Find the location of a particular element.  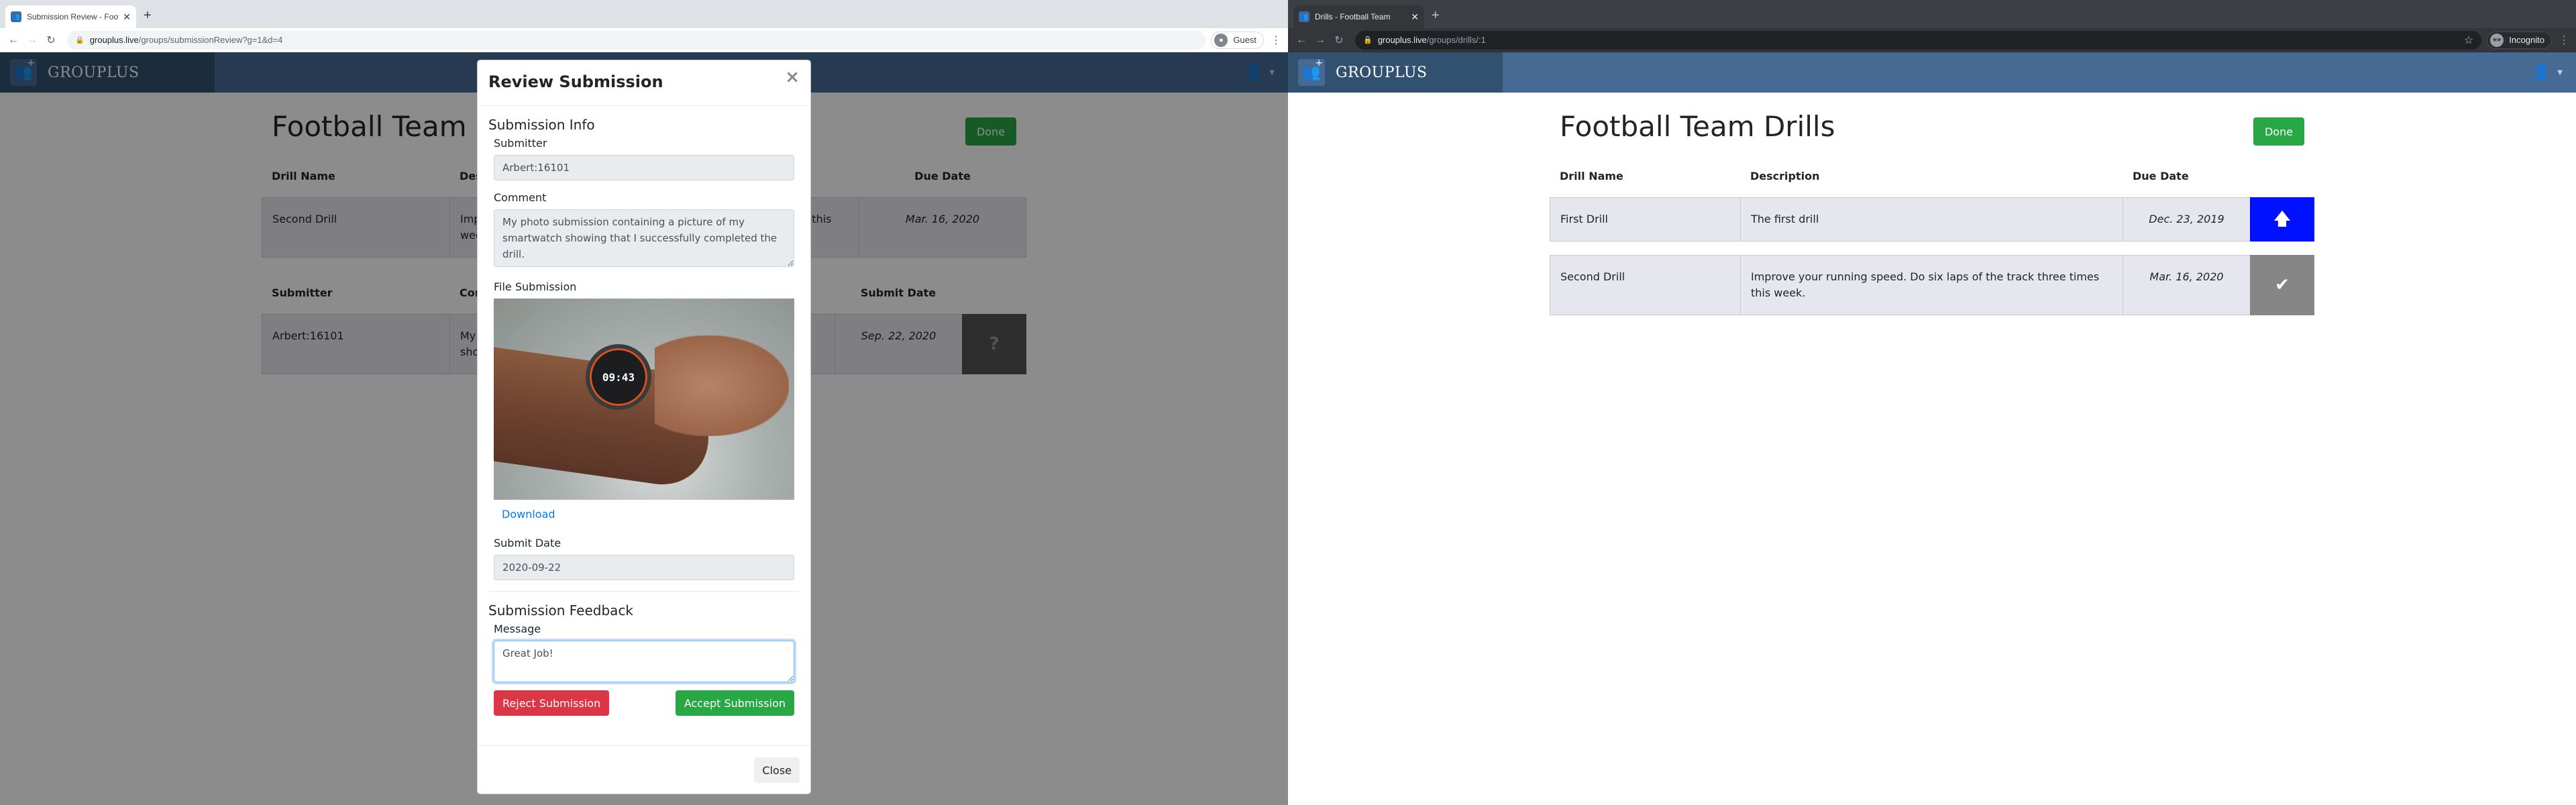

check-icon: ✔ is located at coordinates (2282, 285).